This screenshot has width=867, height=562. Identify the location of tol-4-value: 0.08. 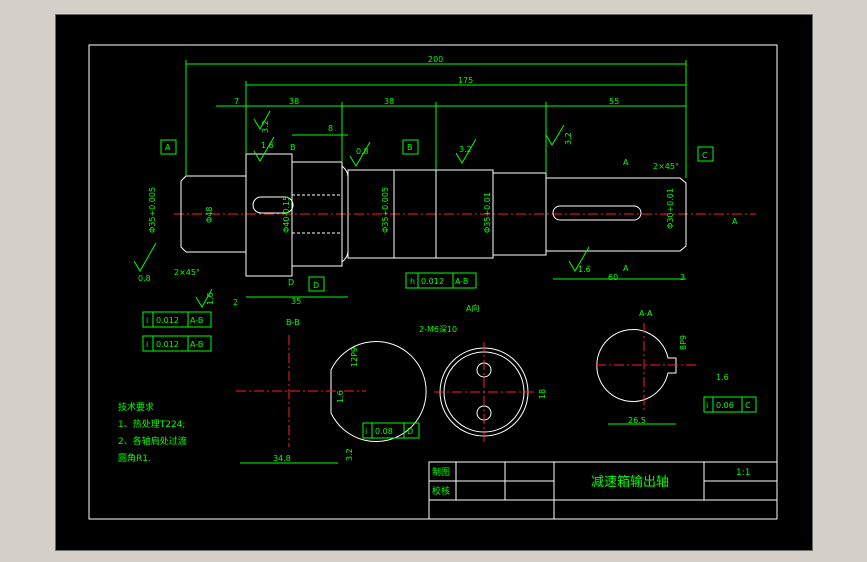
(384, 431).